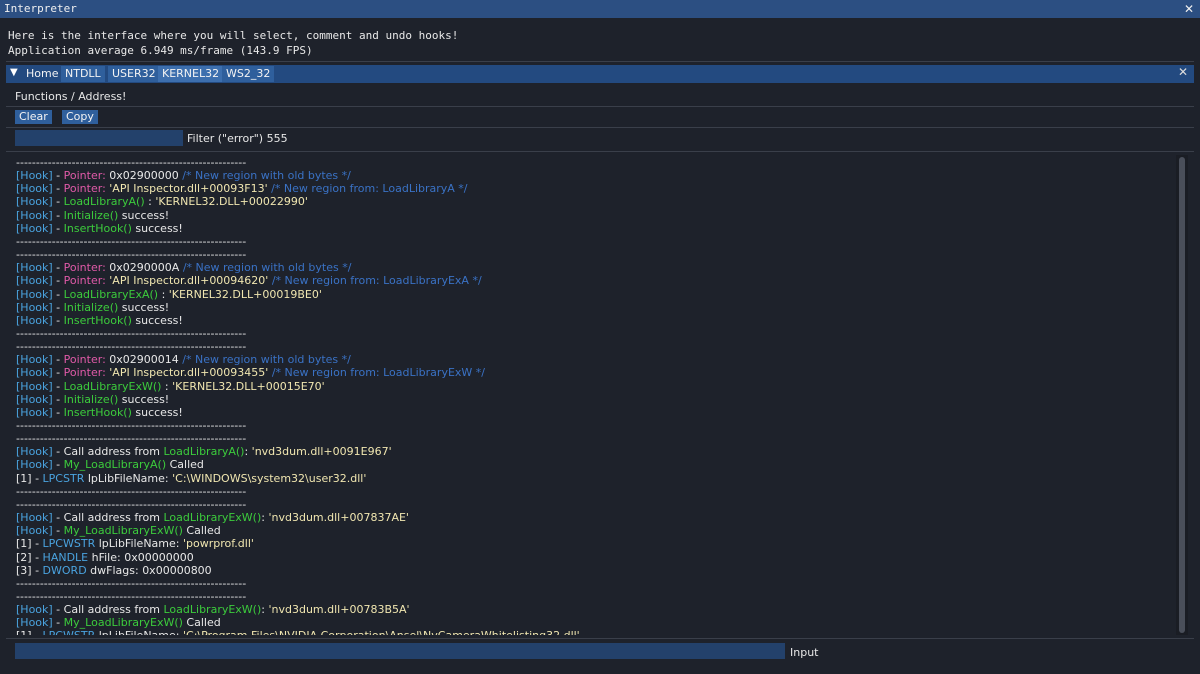  I want to click on log-segment-cmt: /* New region with old bytes */, so click(266, 176).